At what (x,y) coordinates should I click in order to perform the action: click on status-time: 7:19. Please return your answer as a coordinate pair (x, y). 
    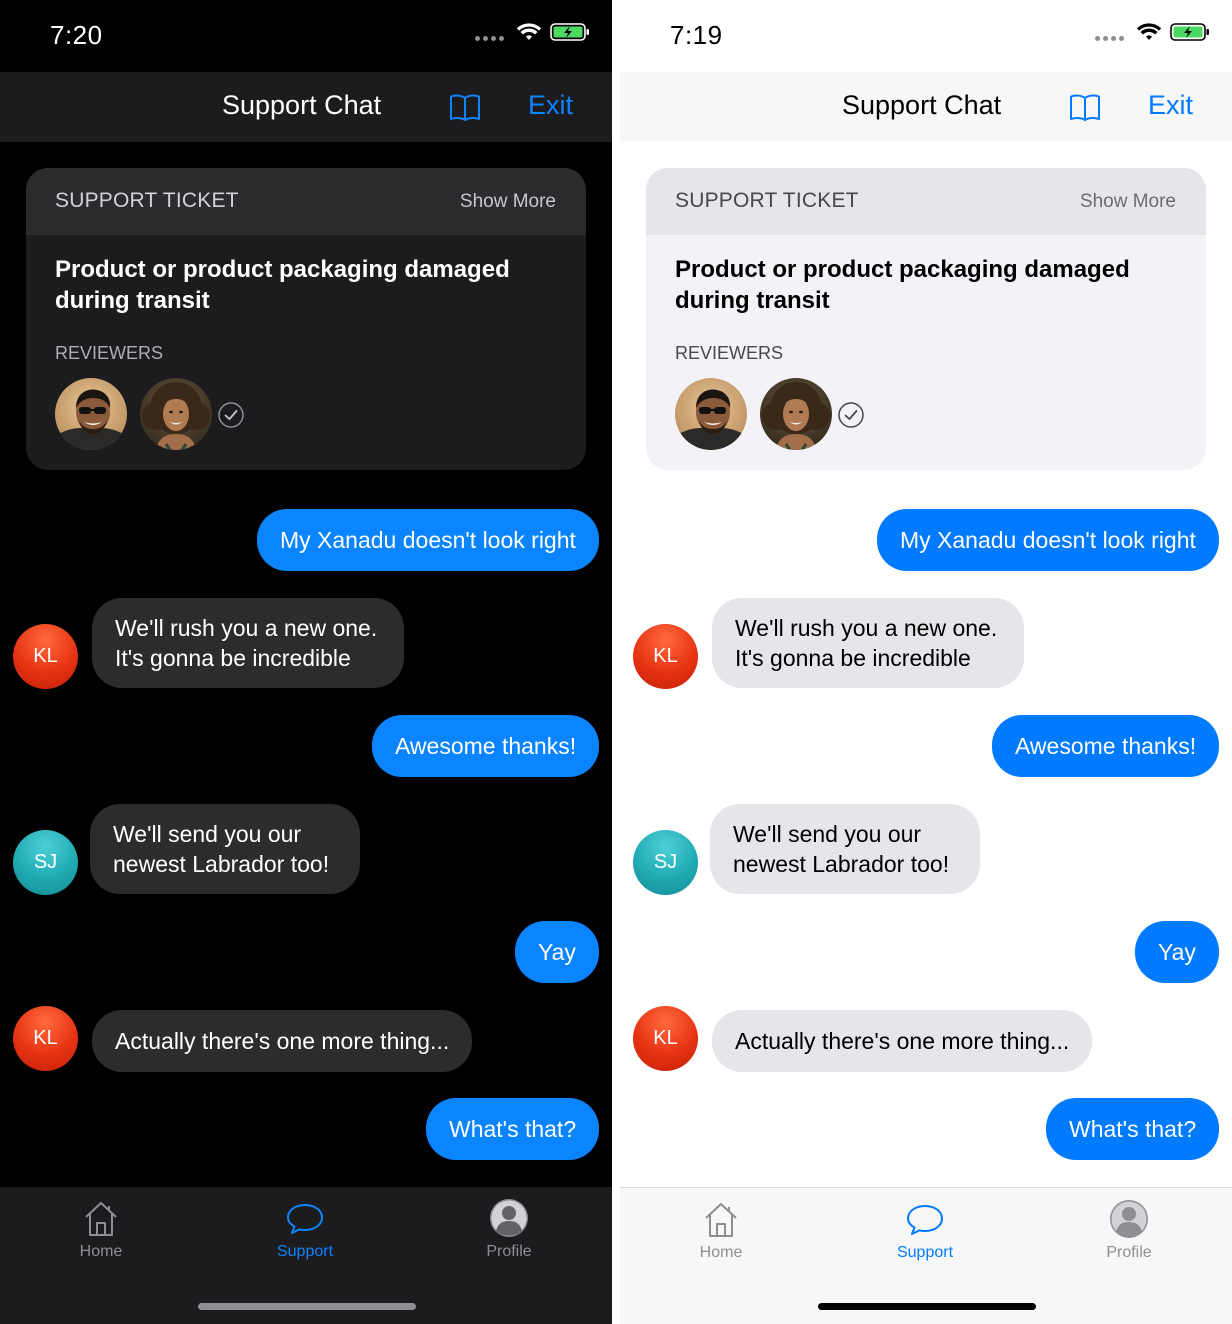
    Looking at the image, I should click on (696, 35).